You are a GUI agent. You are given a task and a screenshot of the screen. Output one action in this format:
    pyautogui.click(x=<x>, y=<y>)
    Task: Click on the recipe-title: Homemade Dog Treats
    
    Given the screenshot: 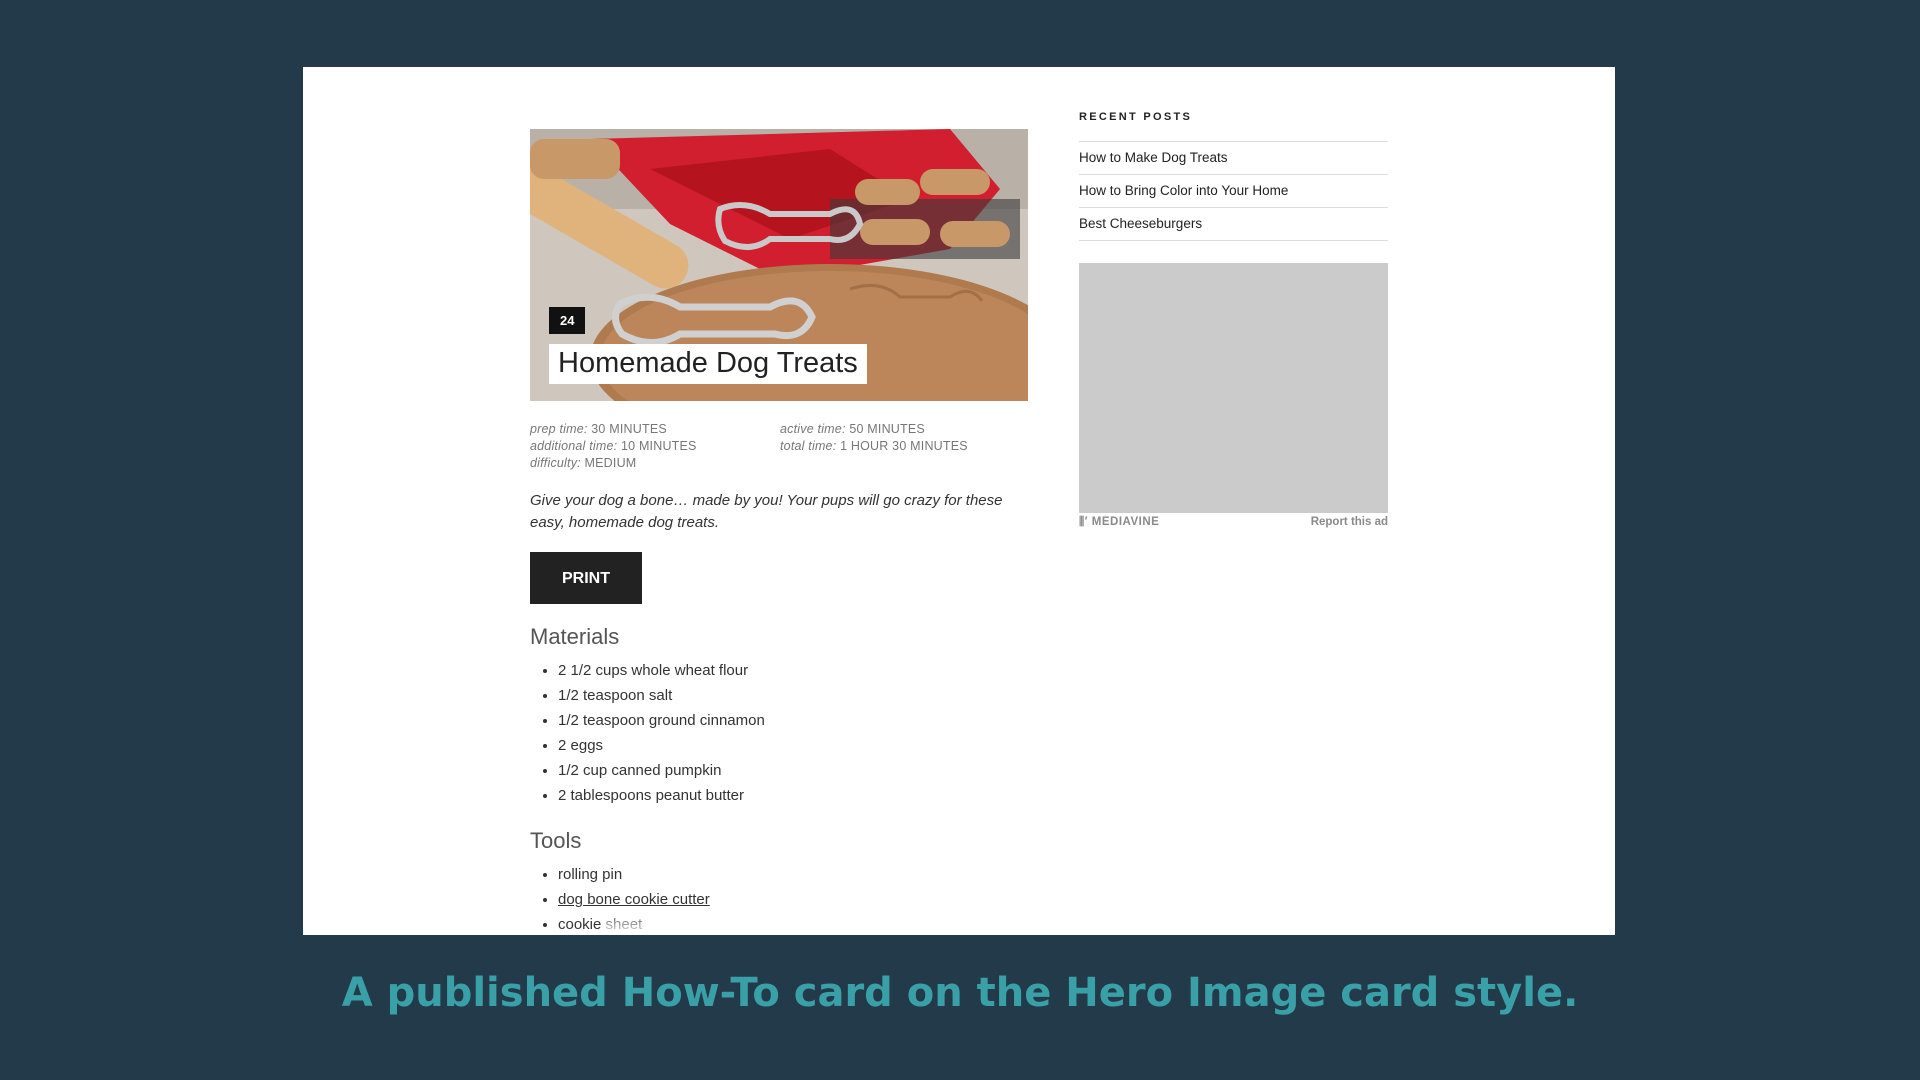 What is the action you would take?
    pyautogui.click(x=708, y=364)
    